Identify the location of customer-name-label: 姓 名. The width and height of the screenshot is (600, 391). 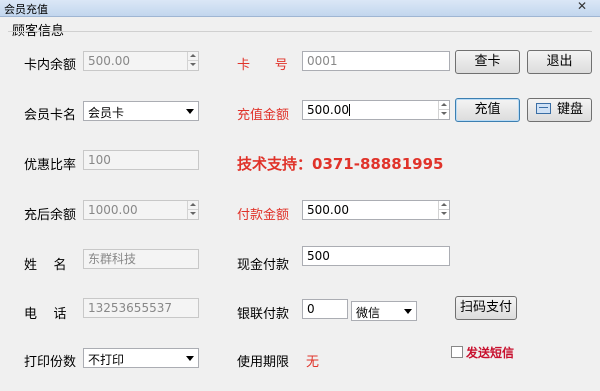
(45, 265).